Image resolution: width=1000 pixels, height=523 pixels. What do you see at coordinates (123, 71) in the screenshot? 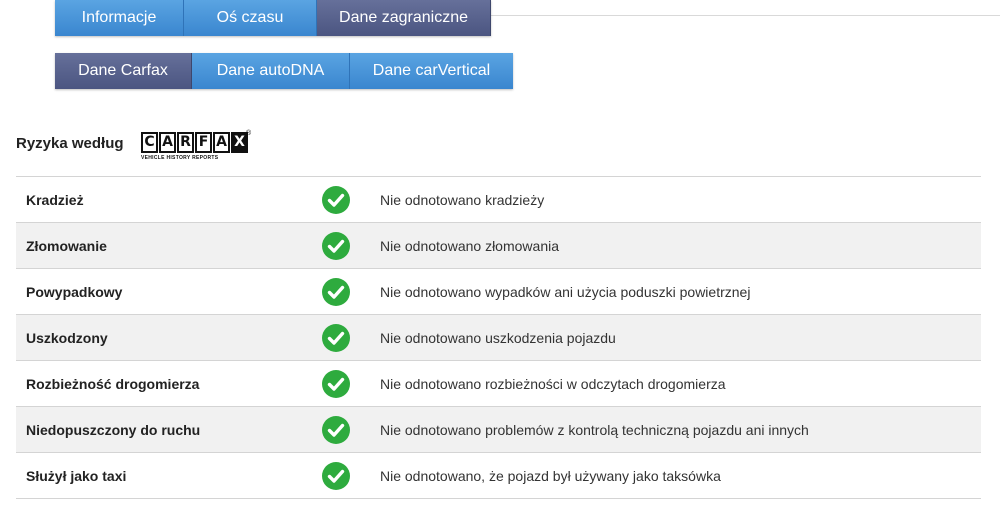
I see `tab-dane-carfax: Dane Carfax` at bounding box center [123, 71].